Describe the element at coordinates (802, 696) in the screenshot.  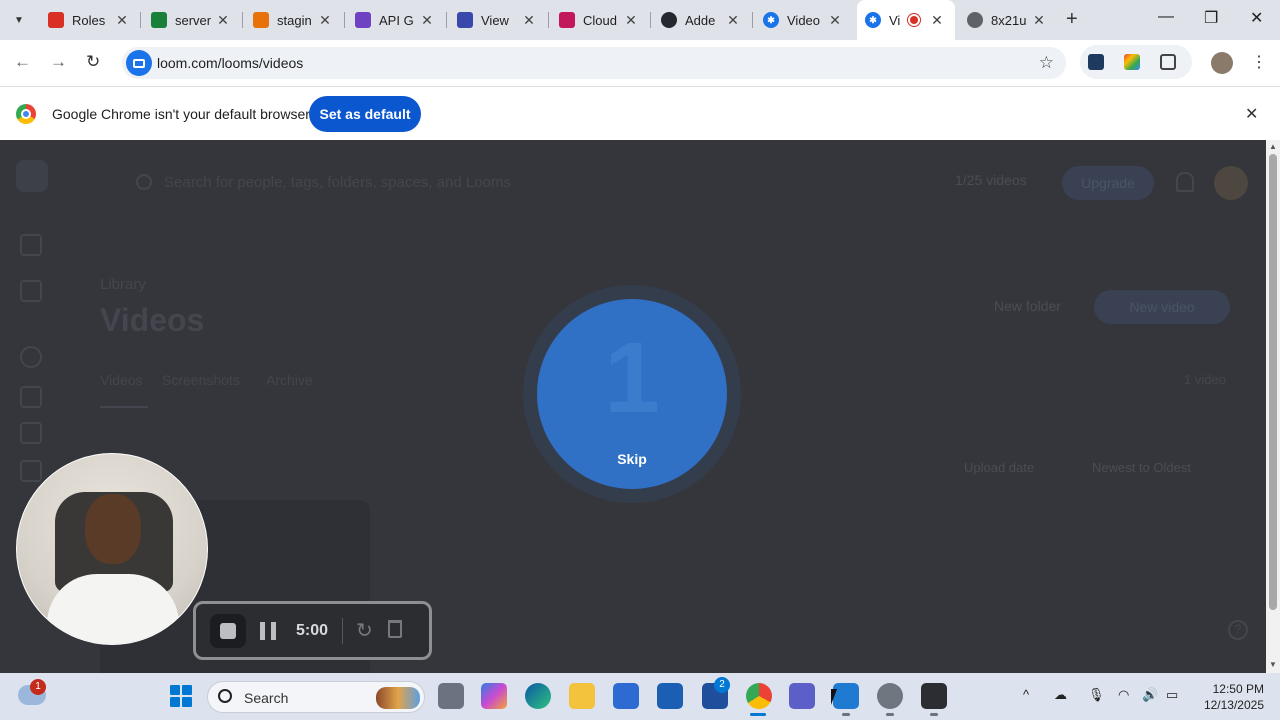
I see `teams-icon` at that location.